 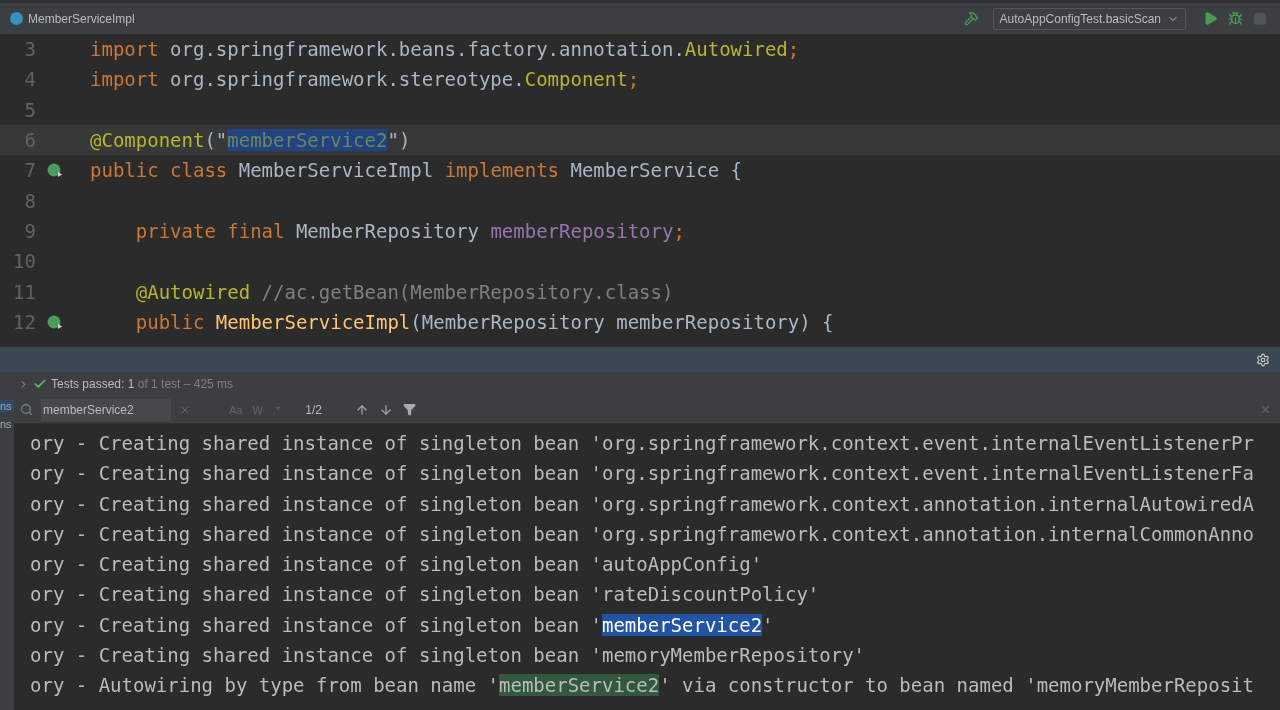 I want to click on console-line: ory - Creating shared instance of singleton bean 'memoryMemberRepository', so click(x=448, y=656).